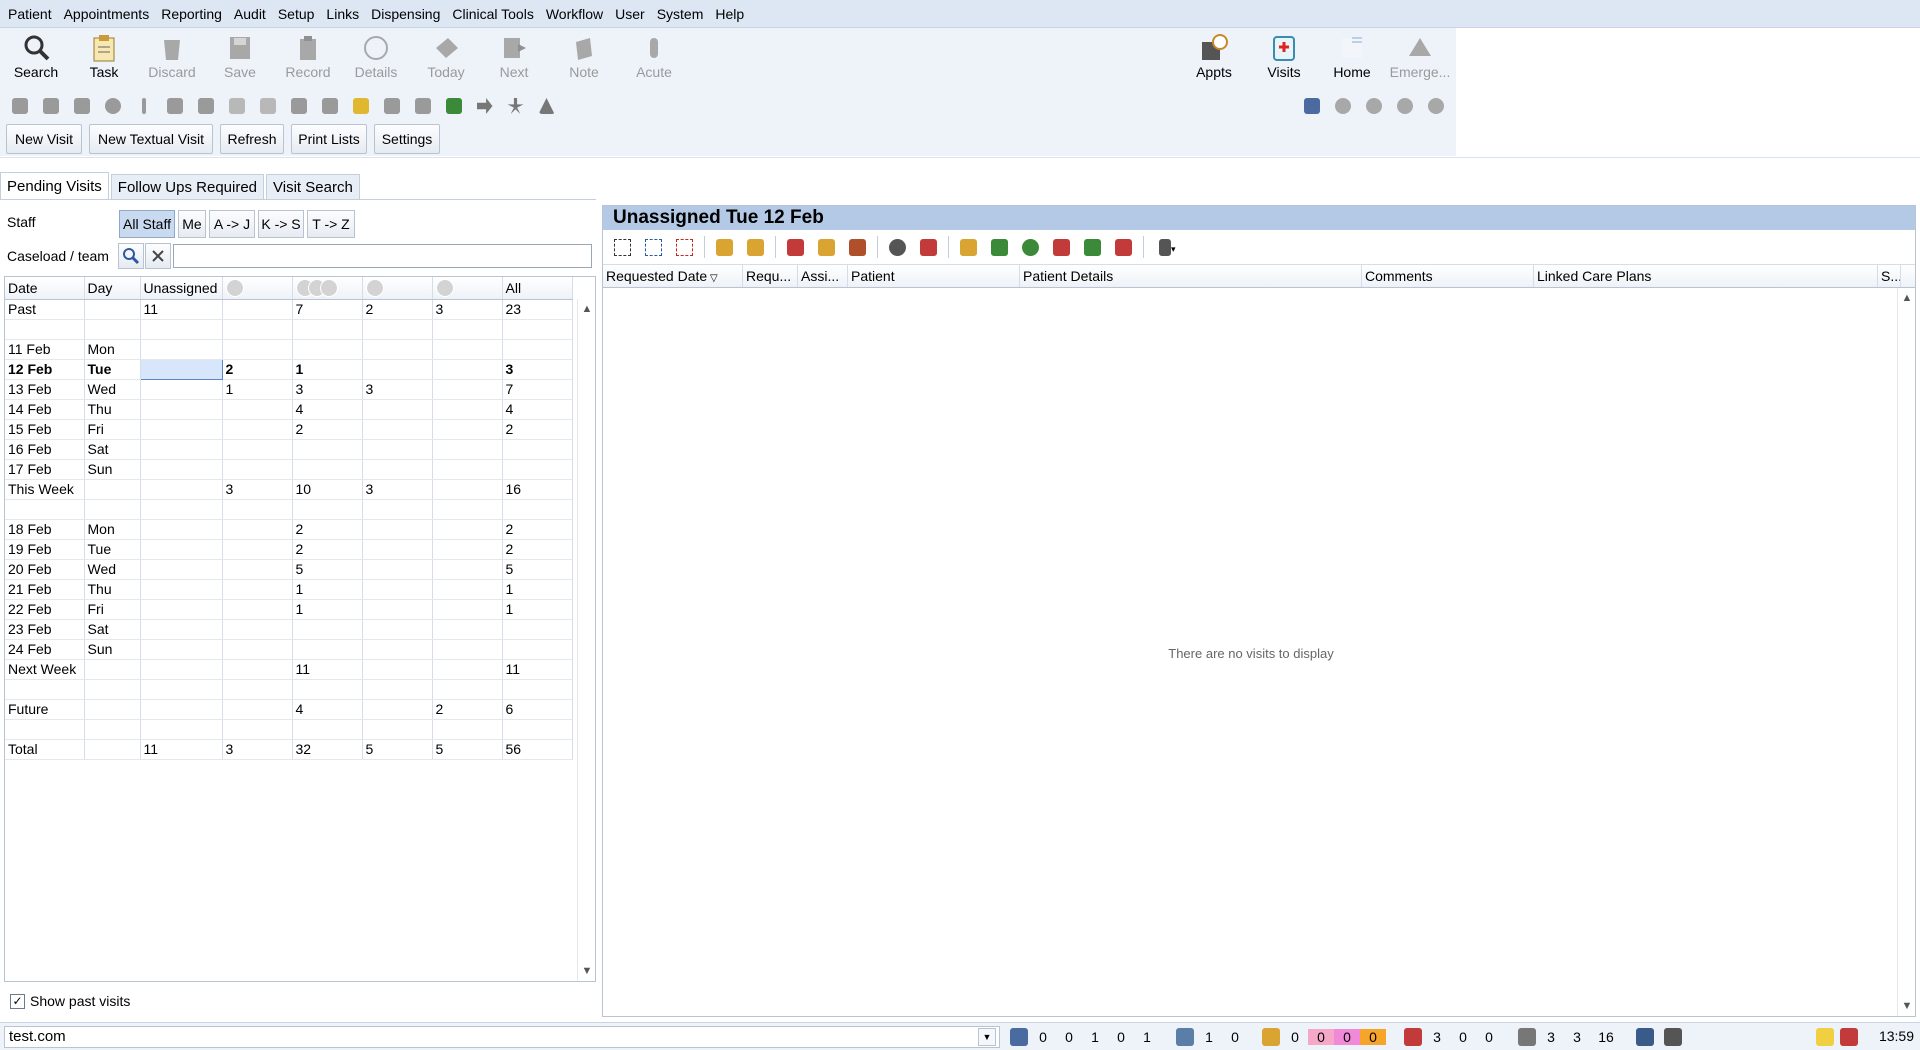 This screenshot has width=1920, height=1050. What do you see at coordinates (514, 60) in the screenshot?
I see `next-button: Next` at bounding box center [514, 60].